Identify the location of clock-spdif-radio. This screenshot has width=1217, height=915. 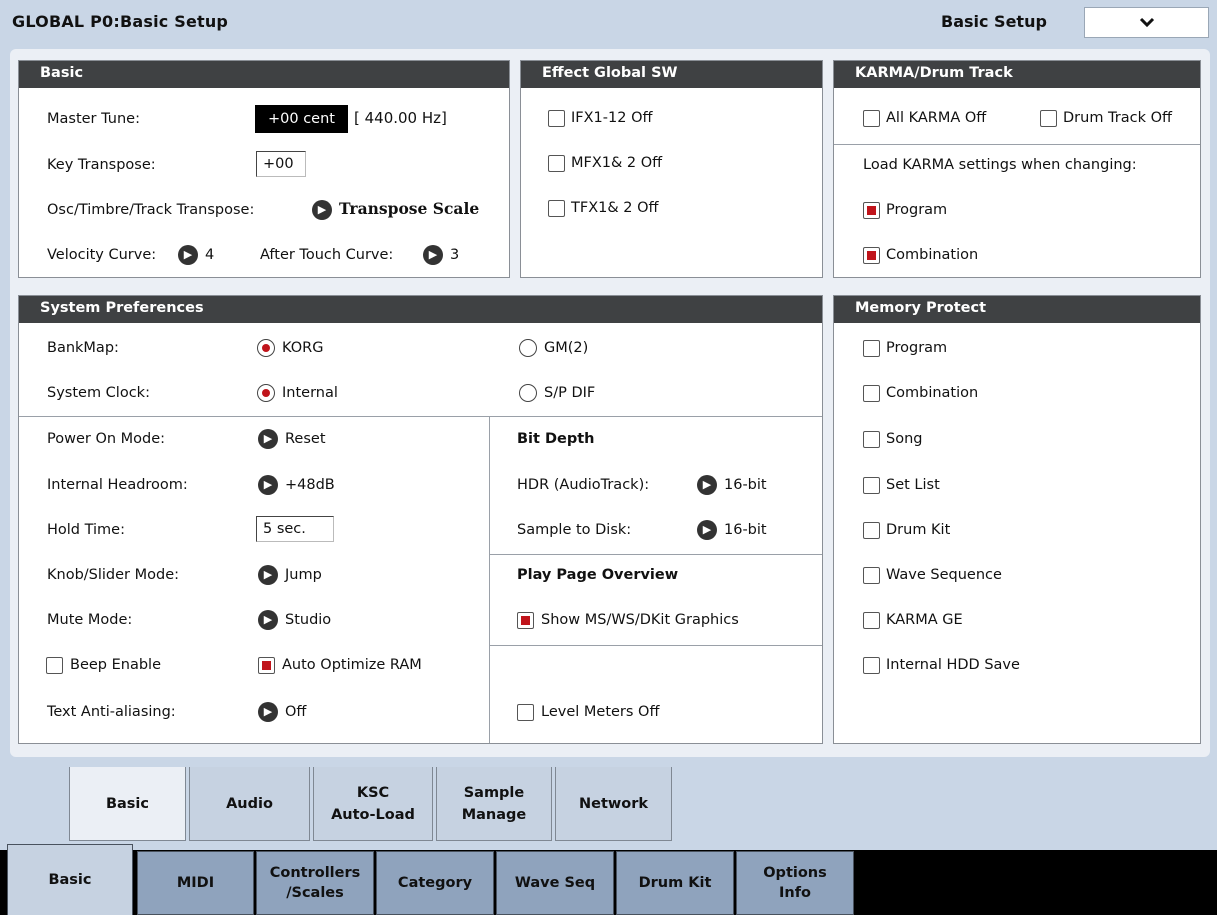
(528, 393).